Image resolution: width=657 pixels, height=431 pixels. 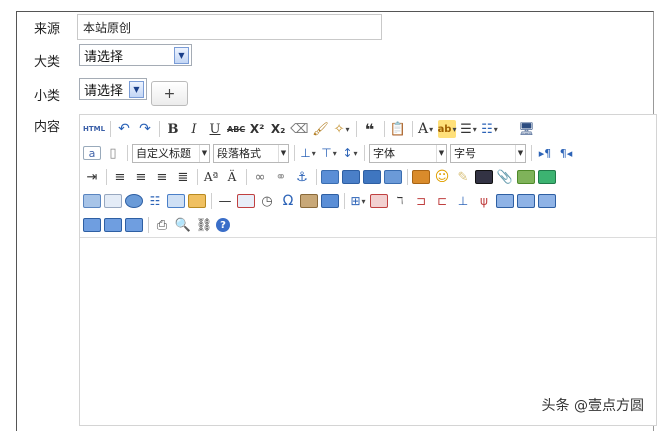 What do you see at coordinates (447, 129) in the screenshot?
I see `highlight-color-icon: ab` at bounding box center [447, 129].